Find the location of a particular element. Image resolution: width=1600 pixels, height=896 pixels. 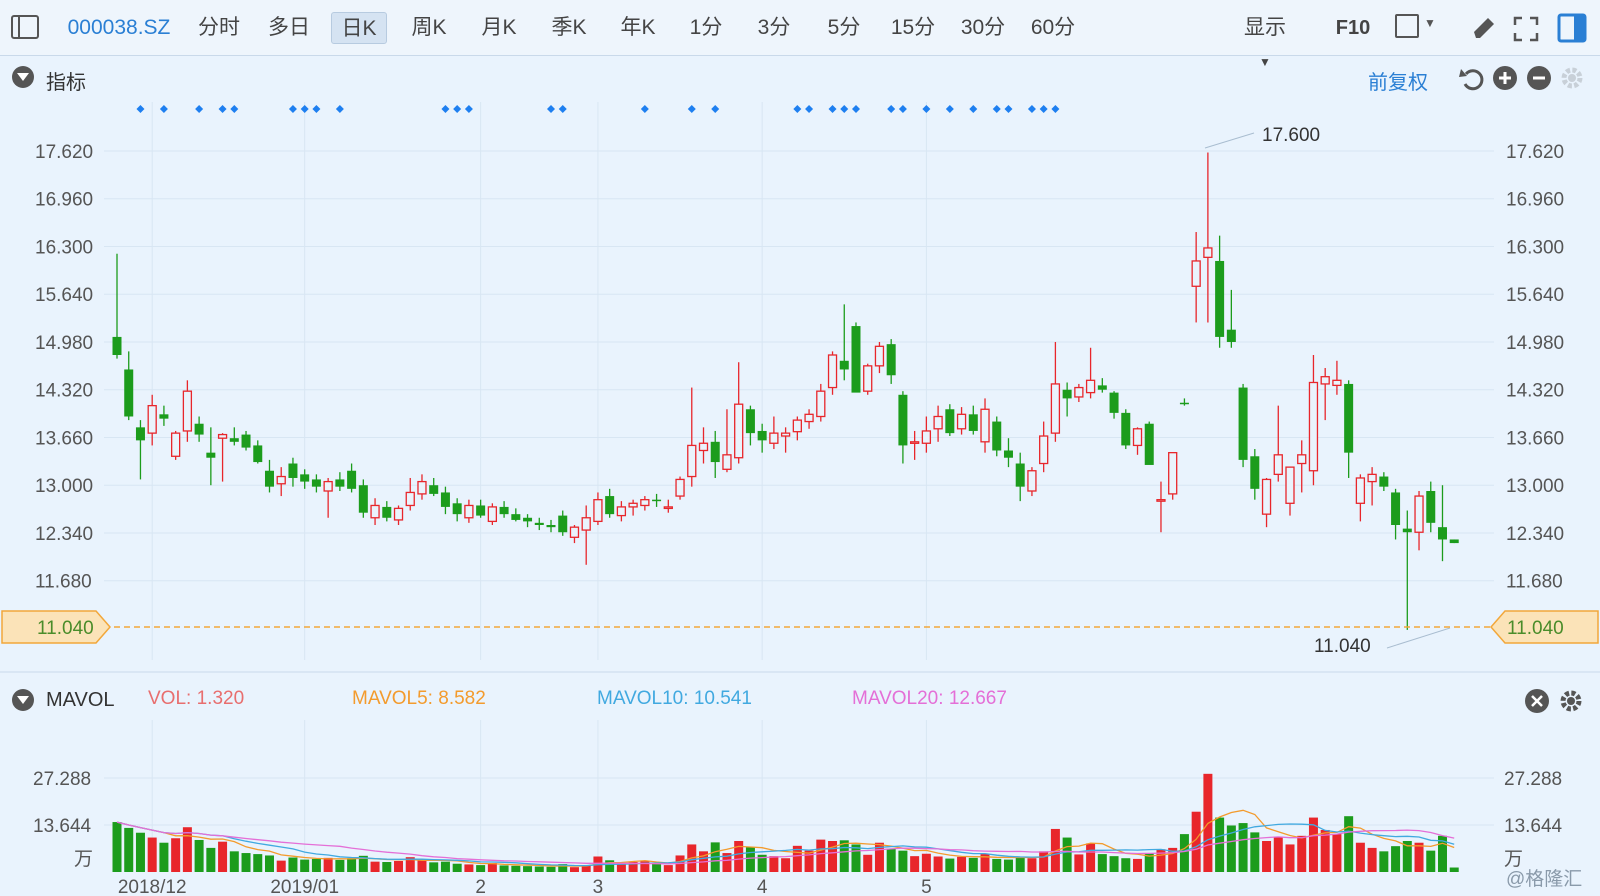

volume-collapse-icon is located at coordinates (23, 700).